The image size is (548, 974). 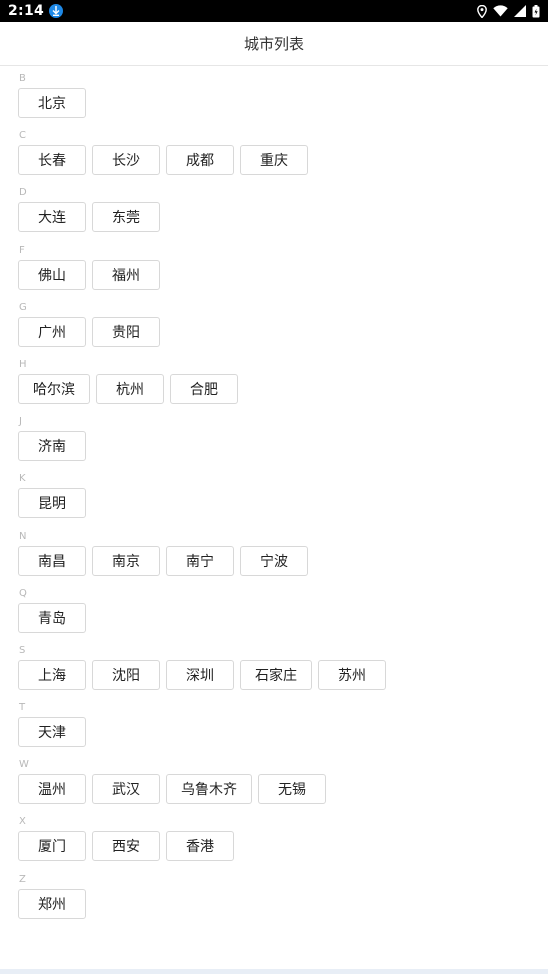 I want to click on city-chip: 武汉, so click(x=126, y=789).